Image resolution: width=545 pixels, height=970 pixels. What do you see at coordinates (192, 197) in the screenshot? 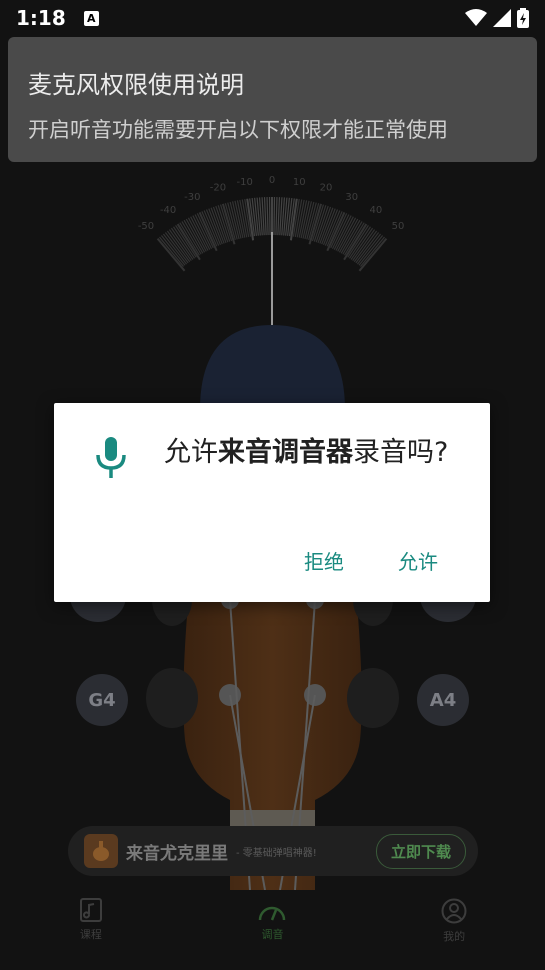
I see `gauge-tick-label: -30` at bounding box center [192, 197].